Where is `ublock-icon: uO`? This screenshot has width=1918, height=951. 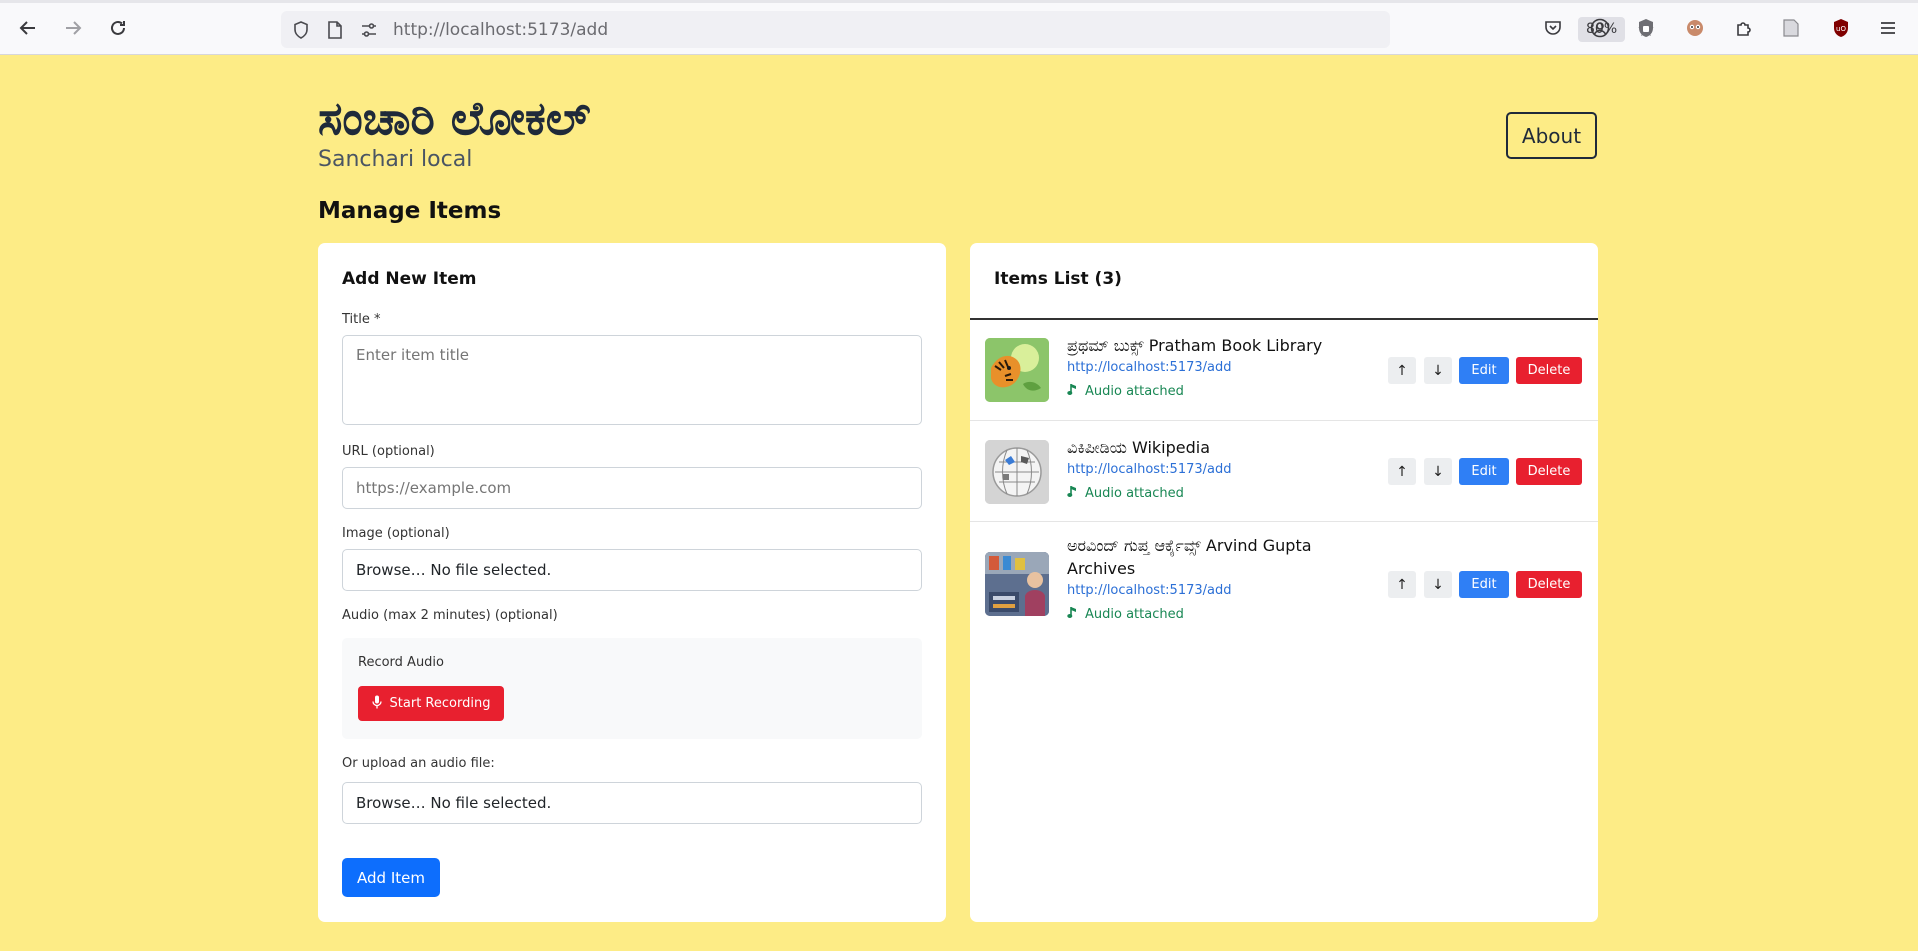
ublock-icon: uO is located at coordinates (1841, 28).